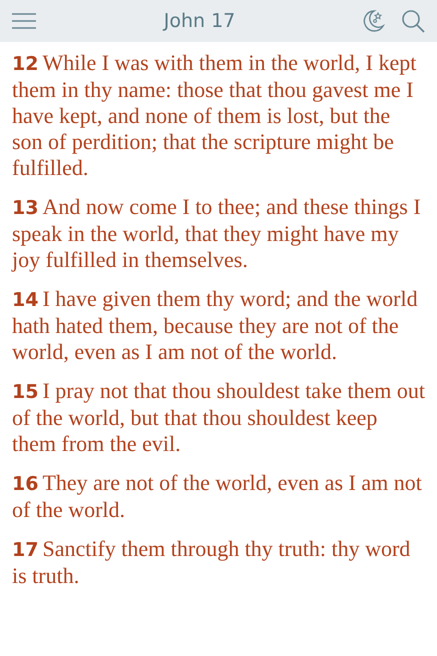 This screenshot has height=656, width=437. What do you see at coordinates (215, 325) in the screenshot?
I see `verse-text: 14 I have given them thy word; and the world hath hated them, because they are not of the world, even as I am not of the world.` at bounding box center [215, 325].